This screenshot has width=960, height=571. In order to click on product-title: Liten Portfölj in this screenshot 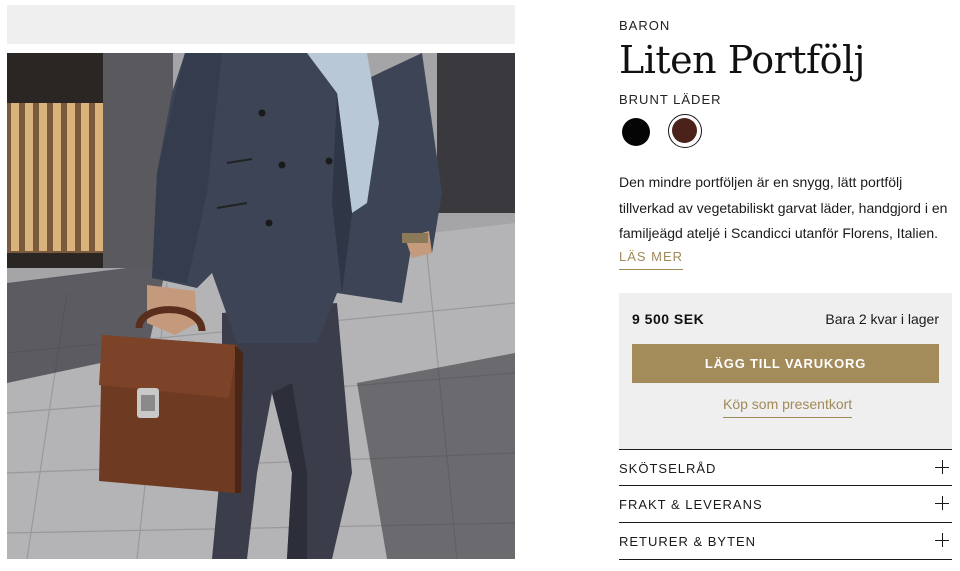, I will do `click(742, 60)`.